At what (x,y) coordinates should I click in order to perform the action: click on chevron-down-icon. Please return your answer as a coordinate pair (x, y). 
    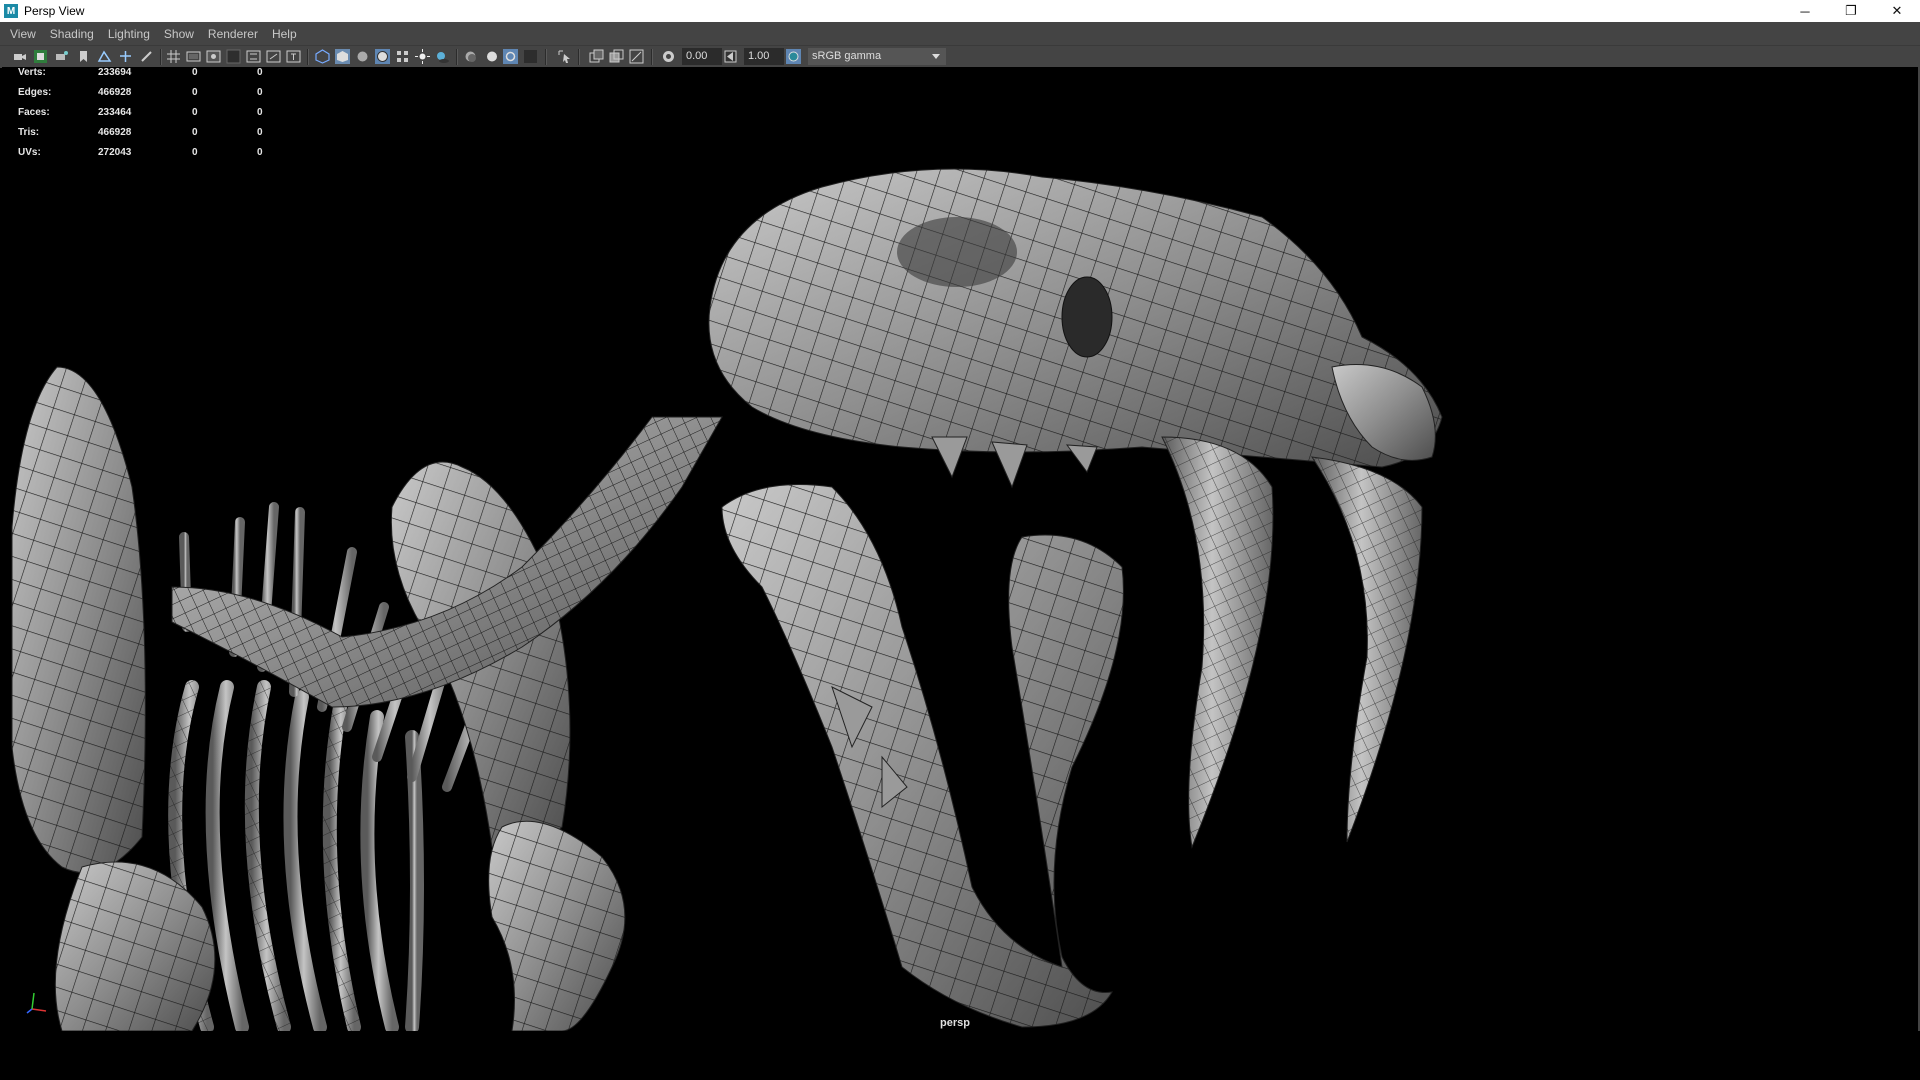
    Looking at the image, I should click on (936, 56).